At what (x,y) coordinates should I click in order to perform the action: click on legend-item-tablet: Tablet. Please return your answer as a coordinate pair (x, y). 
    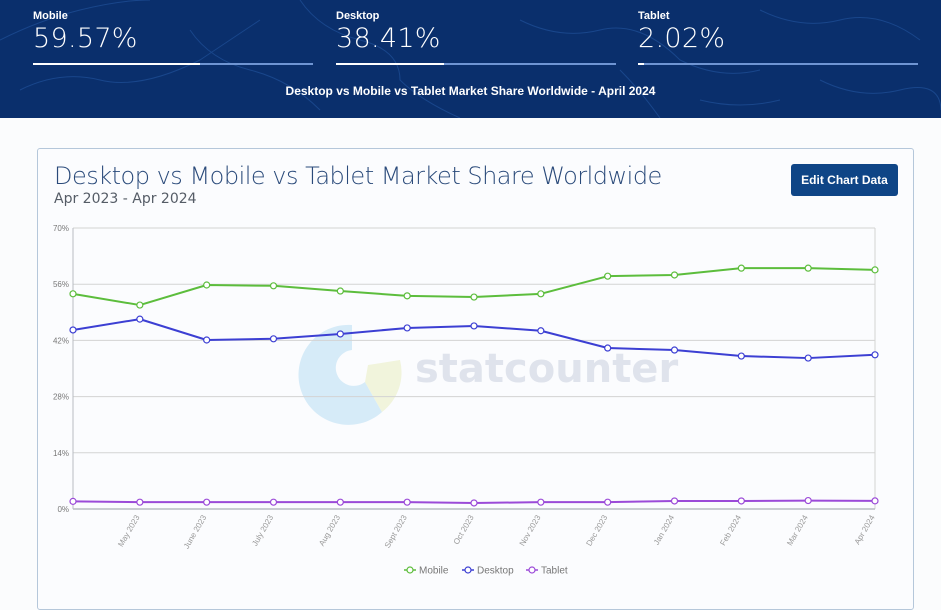
    Looking at the image, I should click on (547, 571).